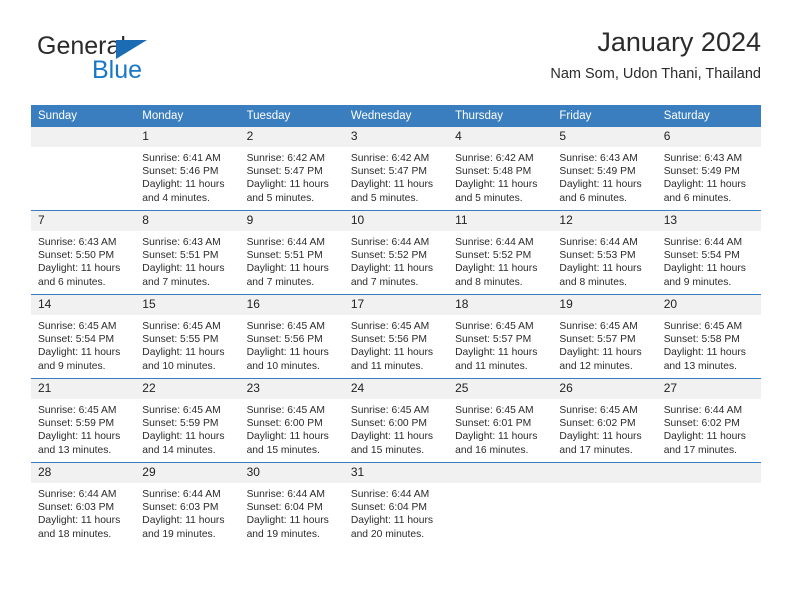 Image resolution: width=792 pixels, height=612 pixels. What do you see at coordinates (176, 198) in the screenshot?
I see `daylight-text-line2: and 4 minutes.` at bounding box center [176, 198].